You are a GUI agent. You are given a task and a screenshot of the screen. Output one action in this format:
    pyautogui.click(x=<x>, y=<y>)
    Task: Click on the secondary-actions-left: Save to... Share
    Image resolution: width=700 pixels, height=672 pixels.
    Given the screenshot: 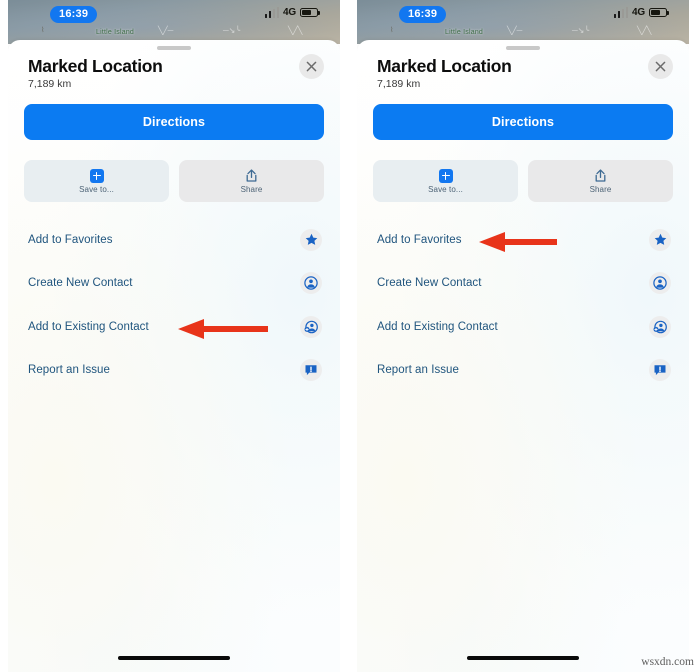 What is the action you would take?
    pyautogui.click(x=174, y=181)
    